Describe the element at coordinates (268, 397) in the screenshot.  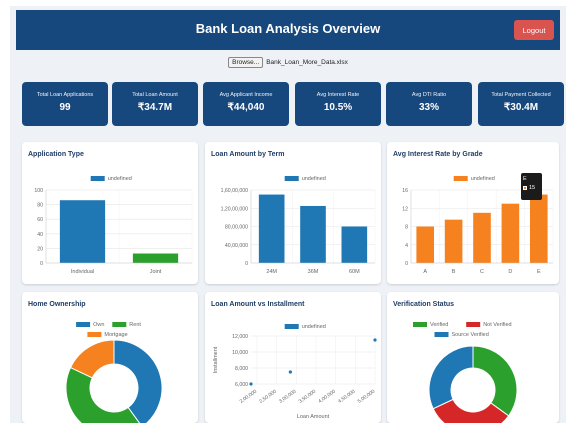
I see `x-tick-label: 2,50,000` at that location.